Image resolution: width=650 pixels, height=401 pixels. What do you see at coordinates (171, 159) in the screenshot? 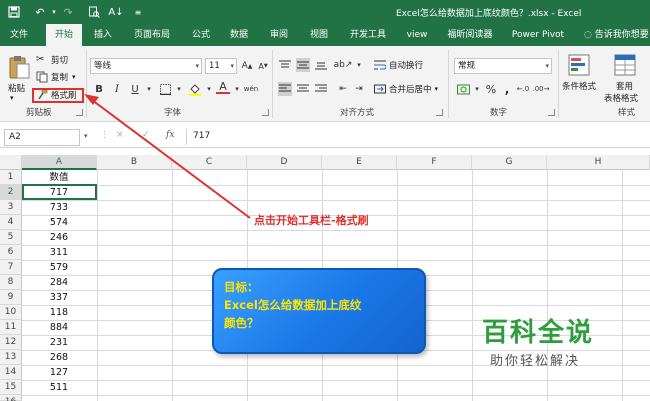
I see `arrow-line` at bounding box center [171, 159].